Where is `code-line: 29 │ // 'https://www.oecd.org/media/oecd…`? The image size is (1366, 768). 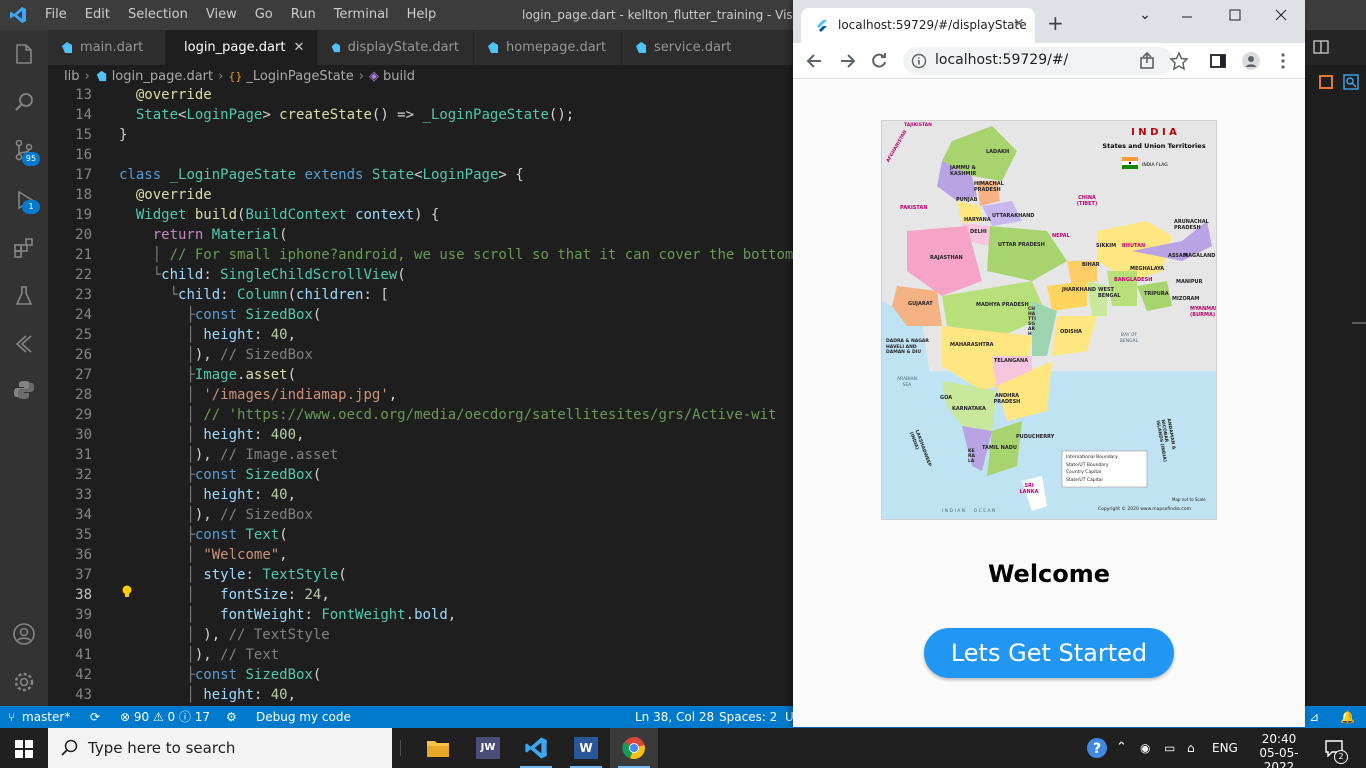
code-line: 29 │ // 'https://www.oecd.org/media/oecd… is located at coordinates (426, 415).